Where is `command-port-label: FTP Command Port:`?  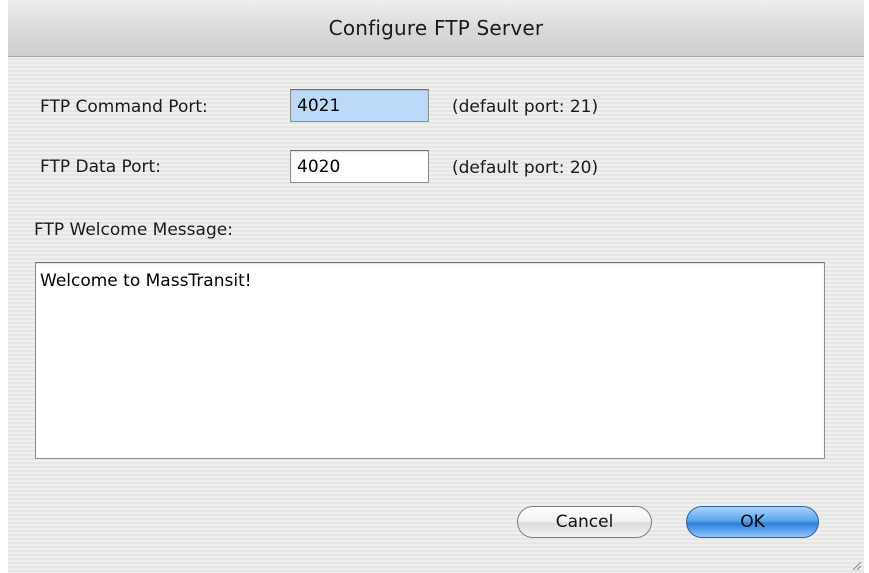
command-port-label: FTP Command Port: is located at coordinates (124, 107).